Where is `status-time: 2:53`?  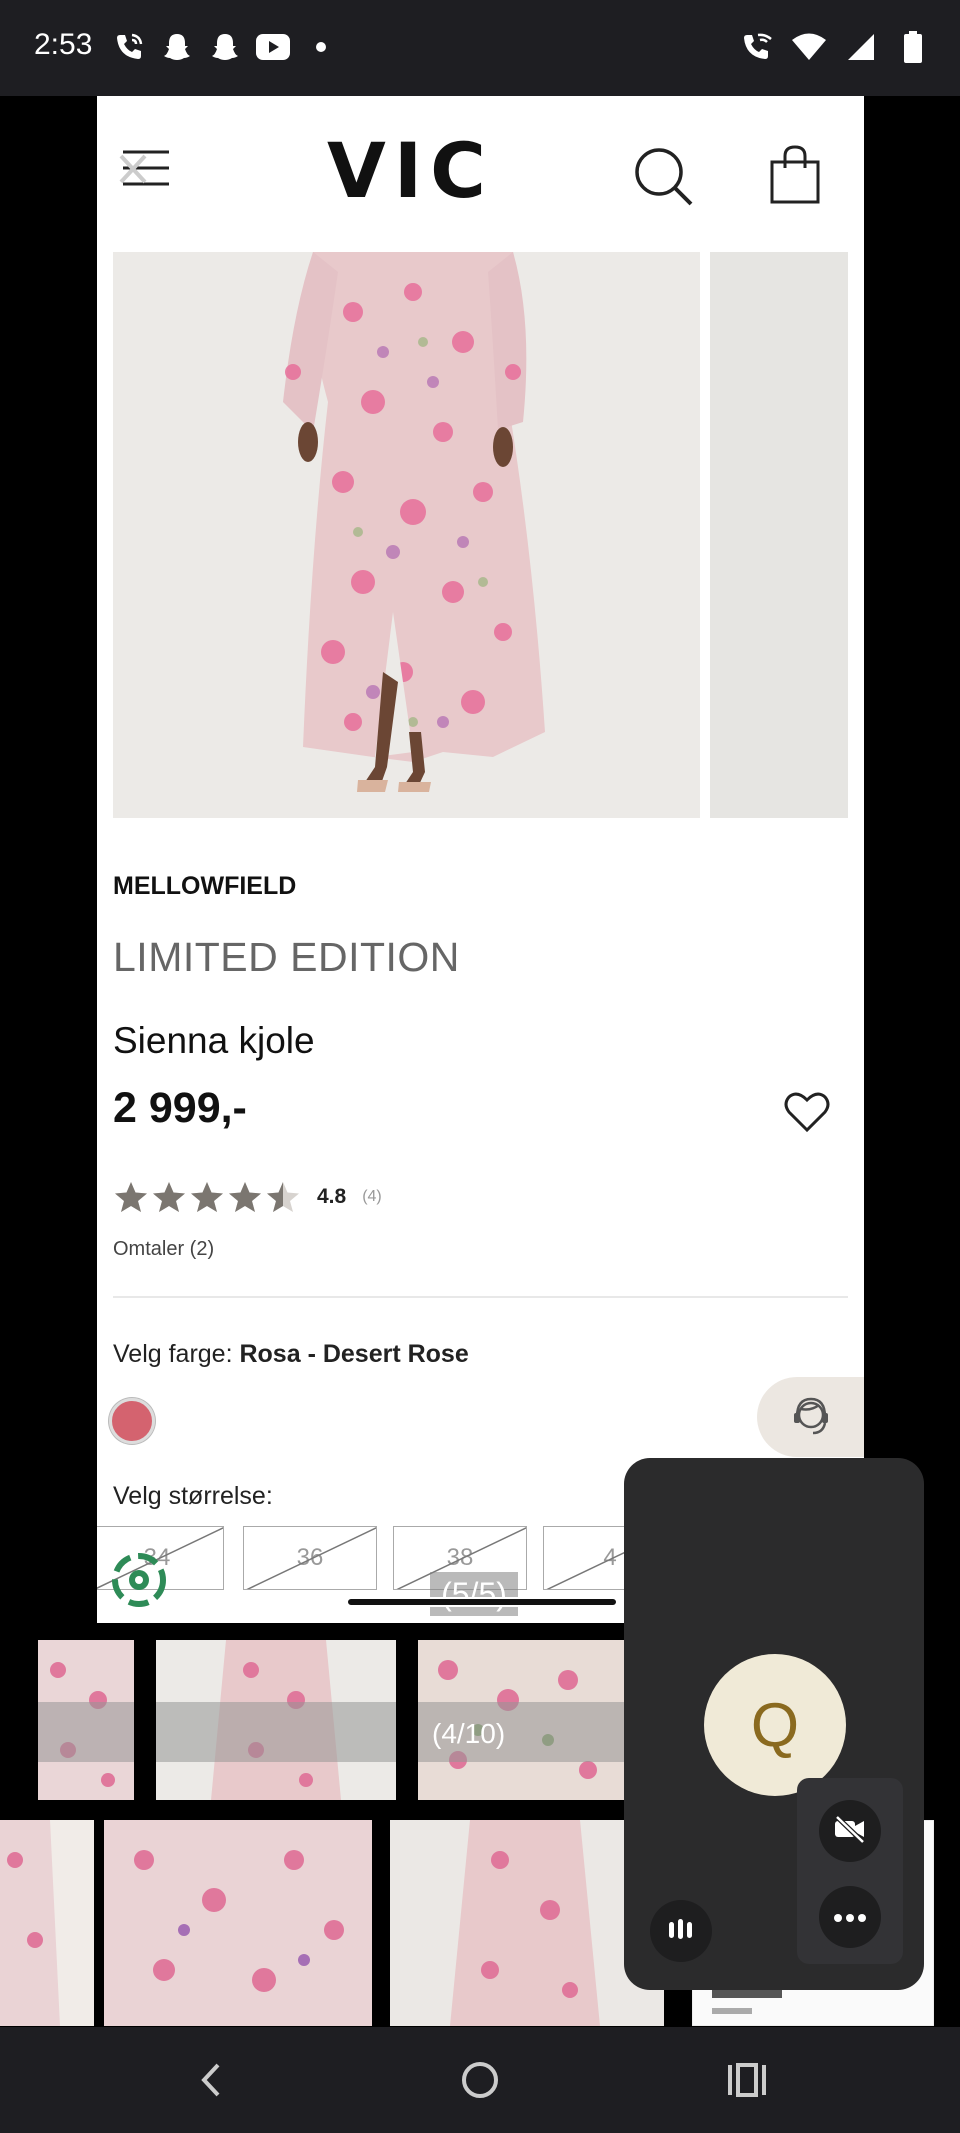 status-time: 2:53 is located at coordinates (63, 44).